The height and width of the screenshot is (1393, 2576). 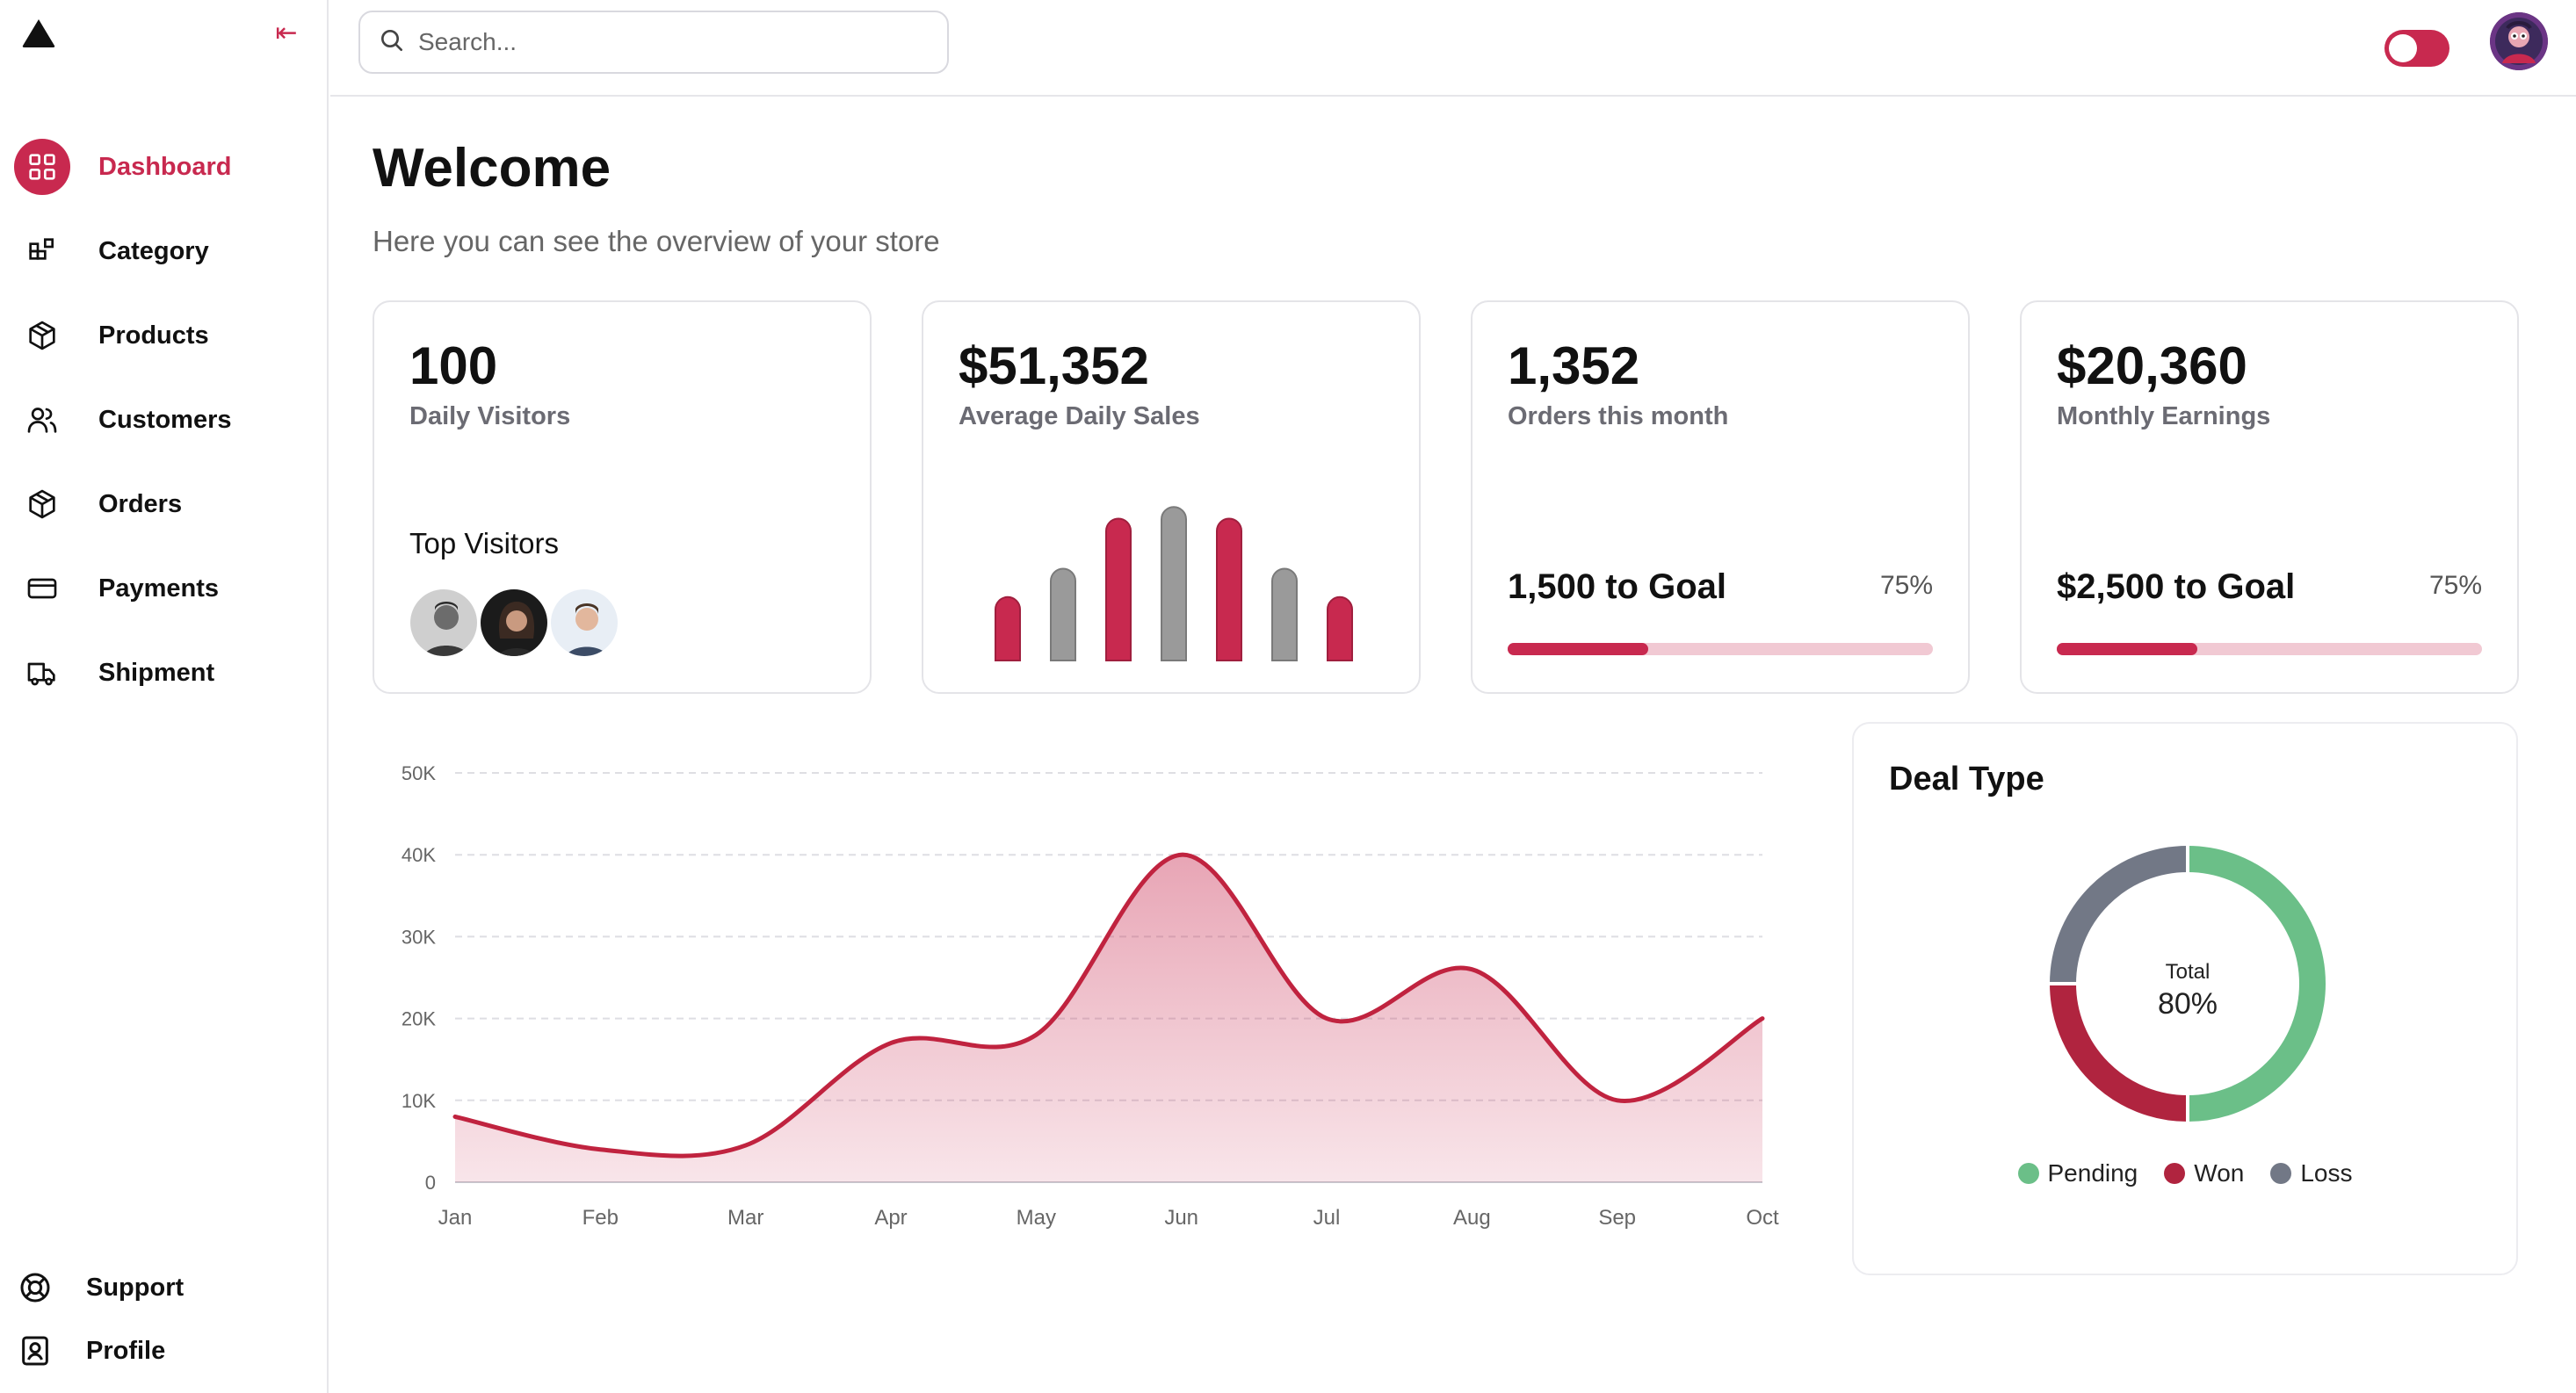 What do you see at coordinates (42, 420) in the screenshot?
I see `users-icon` at bounding box center [42, 420].